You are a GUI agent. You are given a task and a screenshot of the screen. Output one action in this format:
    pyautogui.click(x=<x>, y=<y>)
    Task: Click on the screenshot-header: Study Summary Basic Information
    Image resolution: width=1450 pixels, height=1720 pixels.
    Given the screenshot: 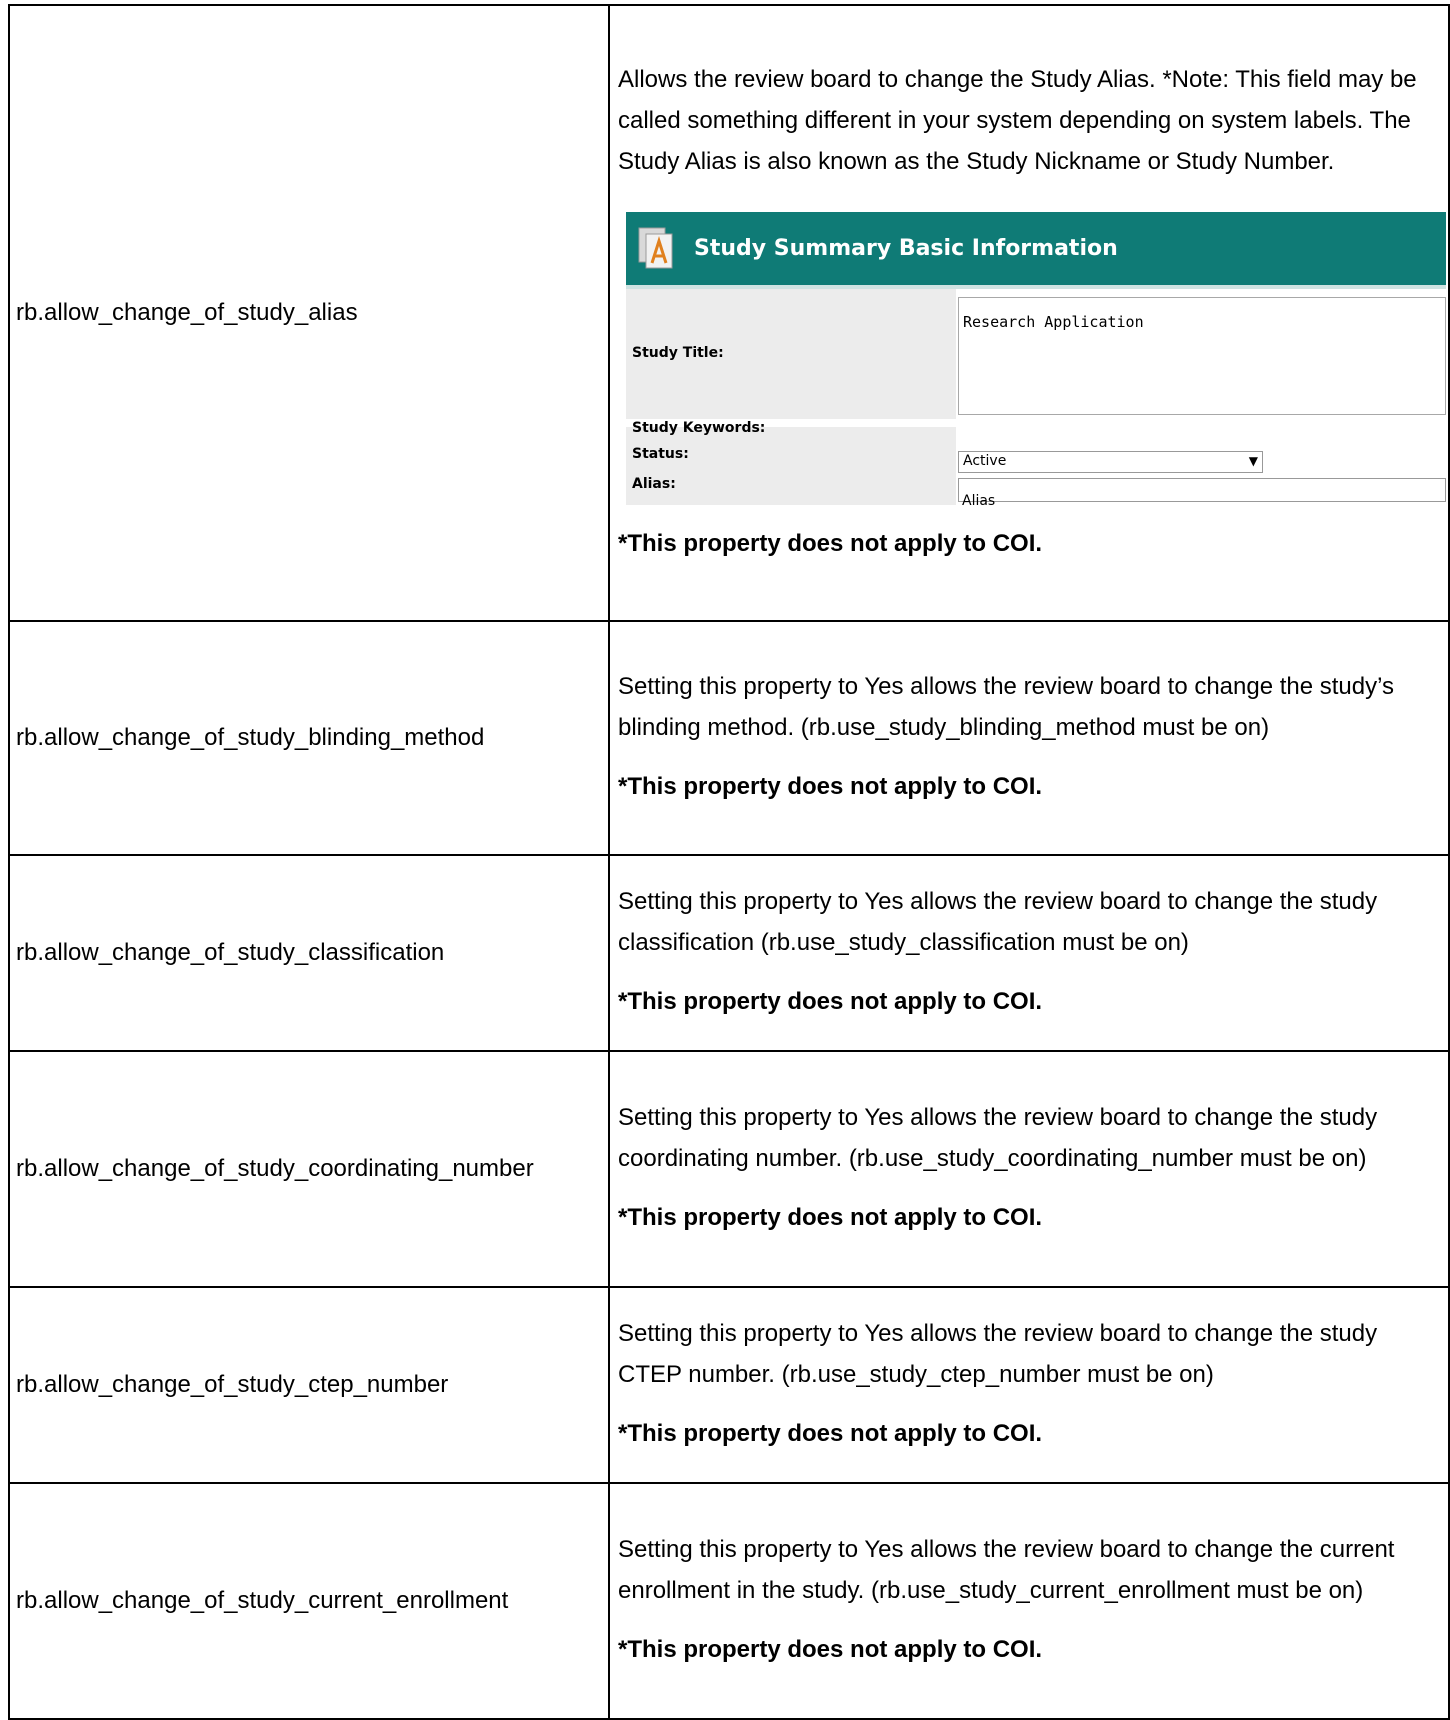 What is the action you would take?
    pyautogui.click(x=1036, y=250)
    